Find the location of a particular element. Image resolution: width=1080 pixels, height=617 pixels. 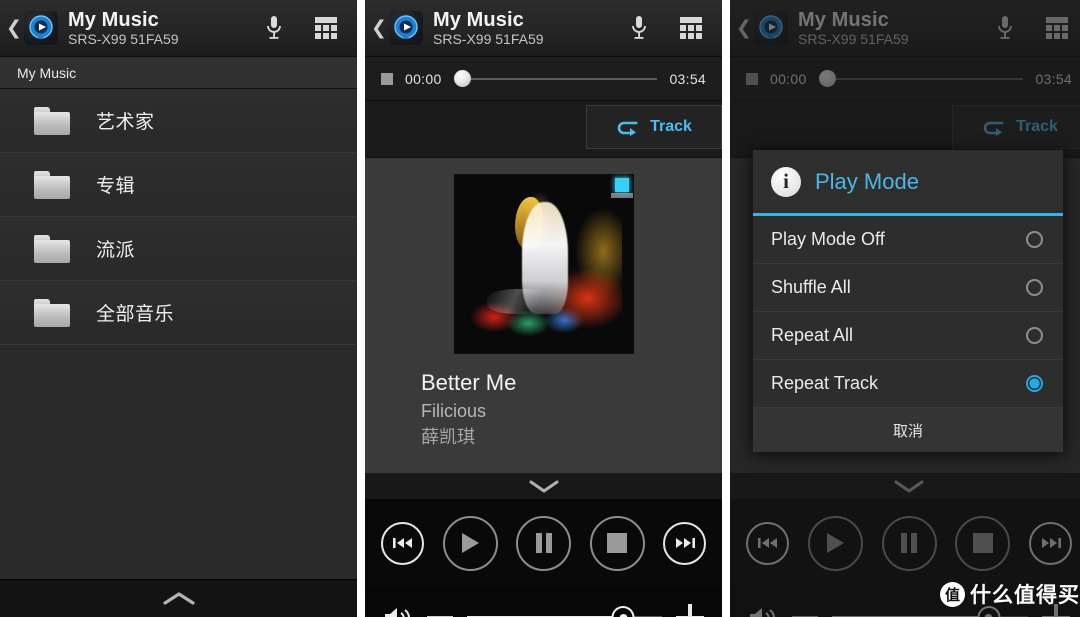

chevron-up-icon is located at coordinates (178, 598).